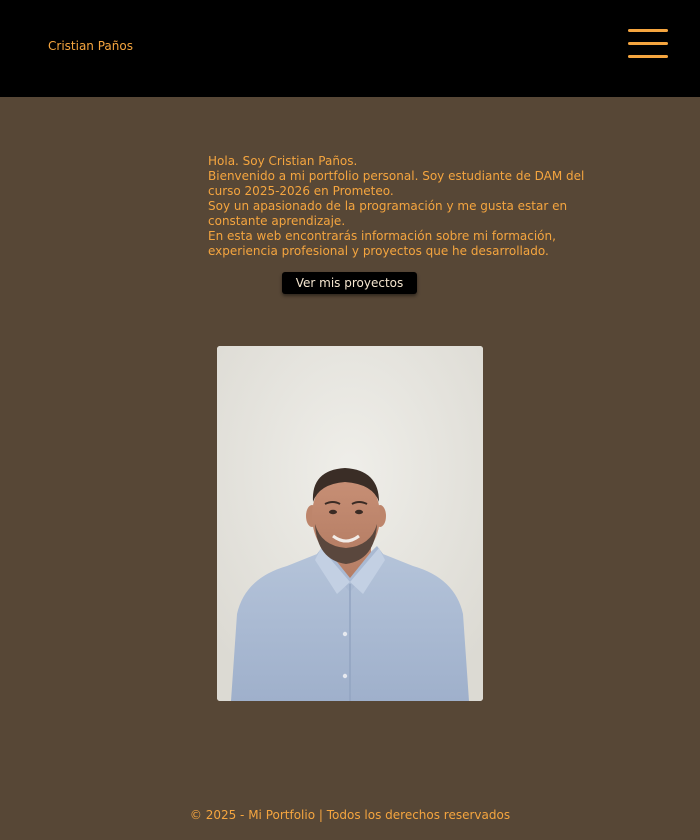 The width and height of the screenshot is (700, 840). Describe the element at coordinates (90, 46) in the screenshot. I see `brand-name: Cristian Paños` at that location.